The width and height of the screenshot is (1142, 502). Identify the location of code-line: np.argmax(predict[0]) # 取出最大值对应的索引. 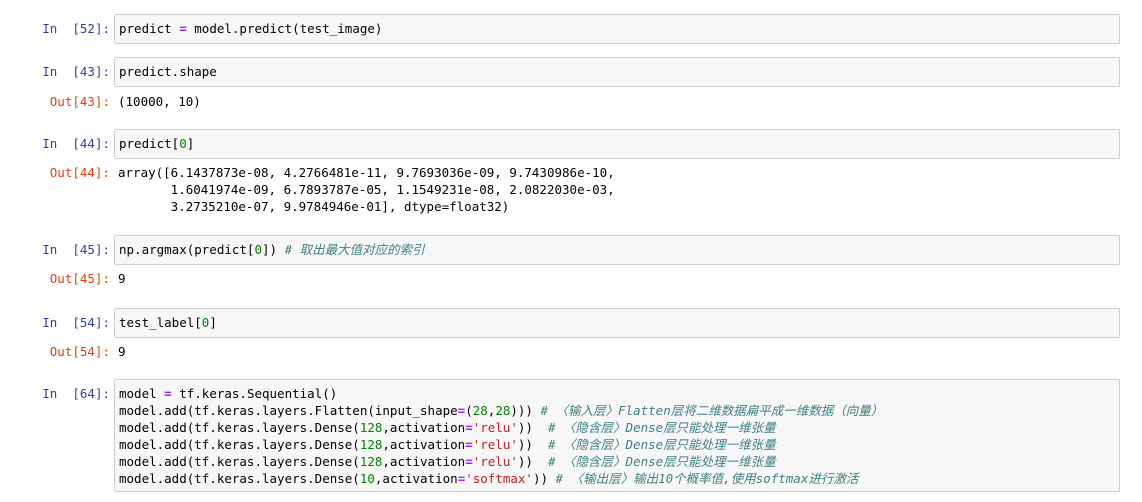
(617, 249).